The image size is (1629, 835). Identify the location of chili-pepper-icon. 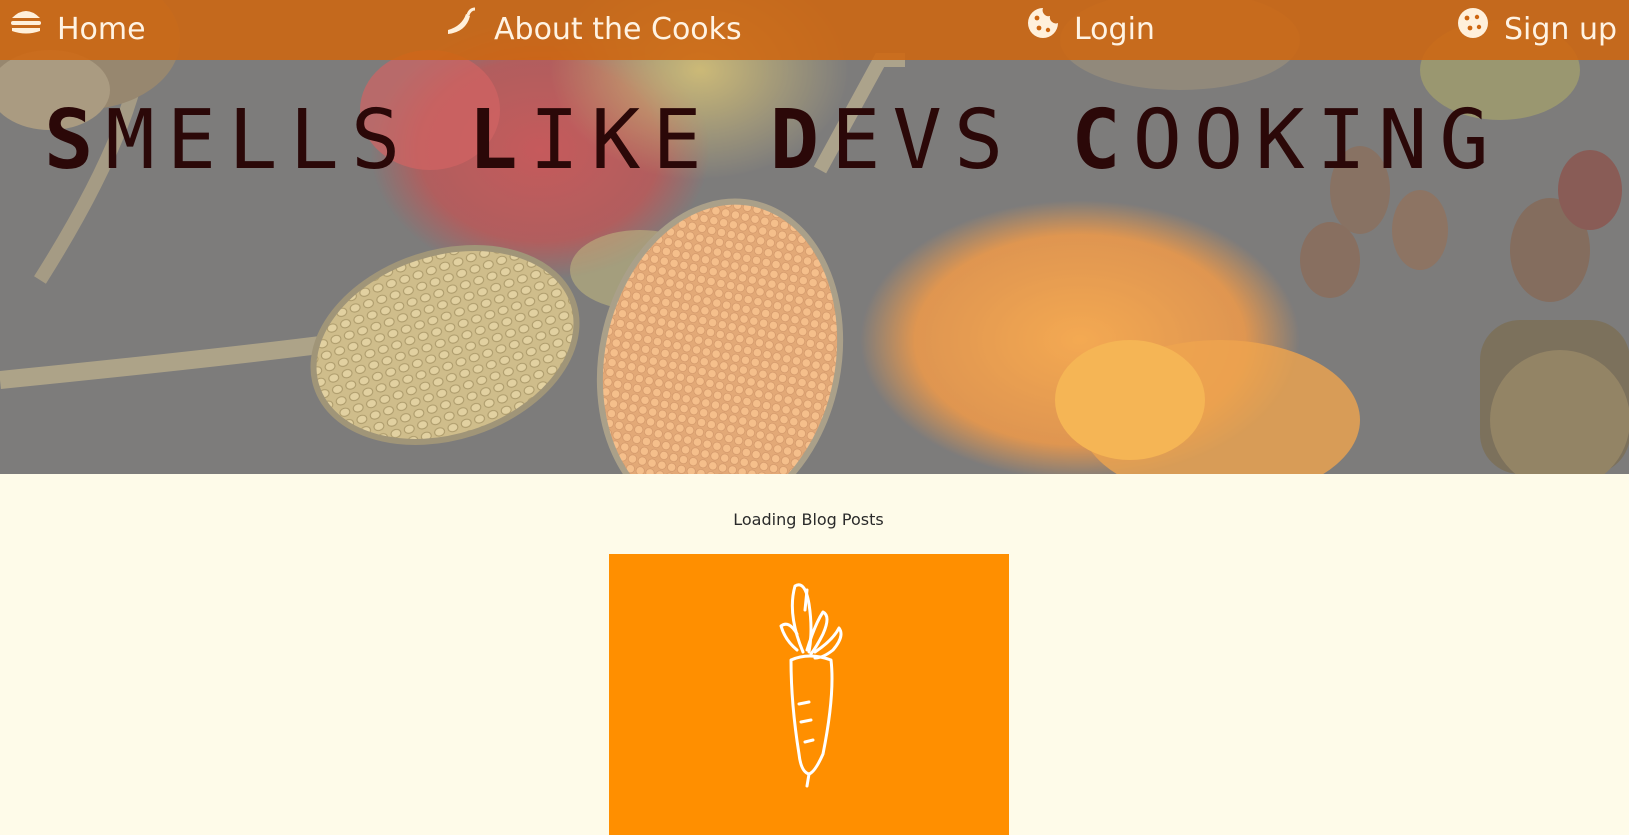
(461, 26).